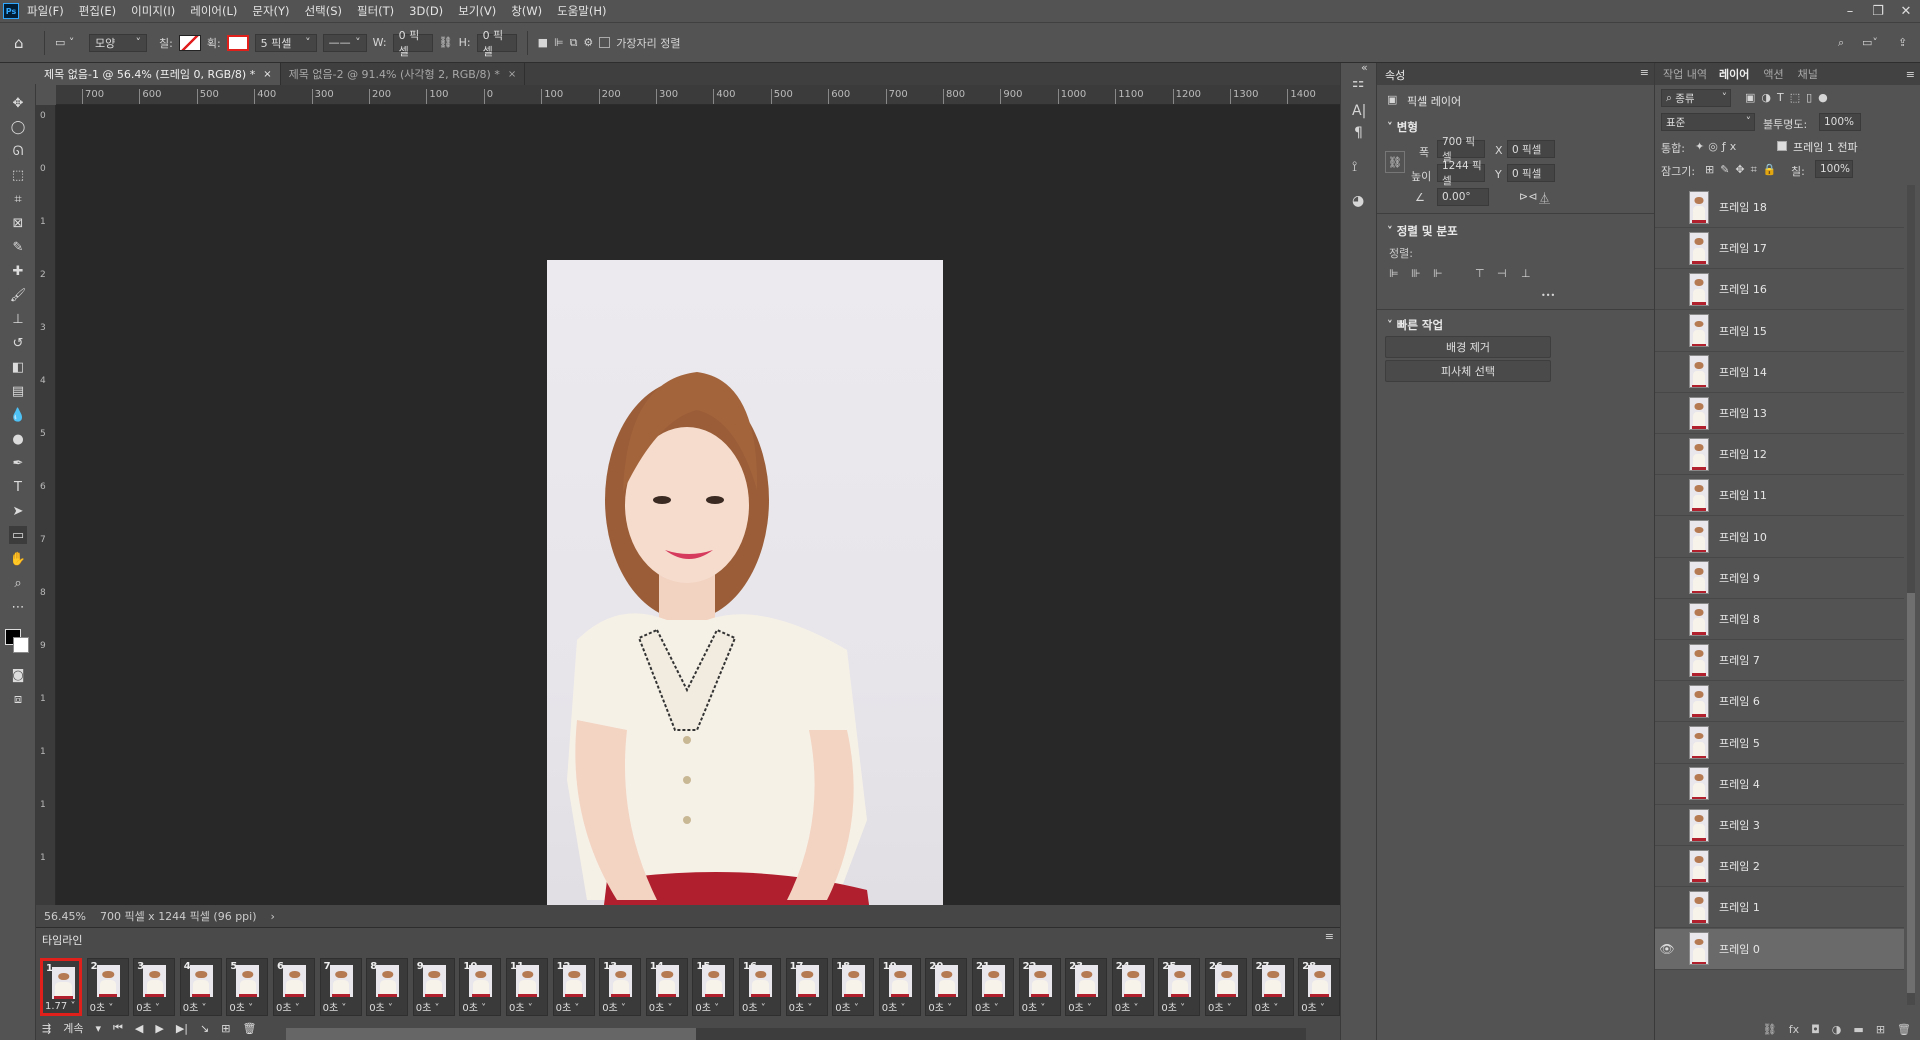 The height and width of the screenshot is (1040, 1920). I want to click on timeline-frame: 260초 ˅, so click(1226, 987).